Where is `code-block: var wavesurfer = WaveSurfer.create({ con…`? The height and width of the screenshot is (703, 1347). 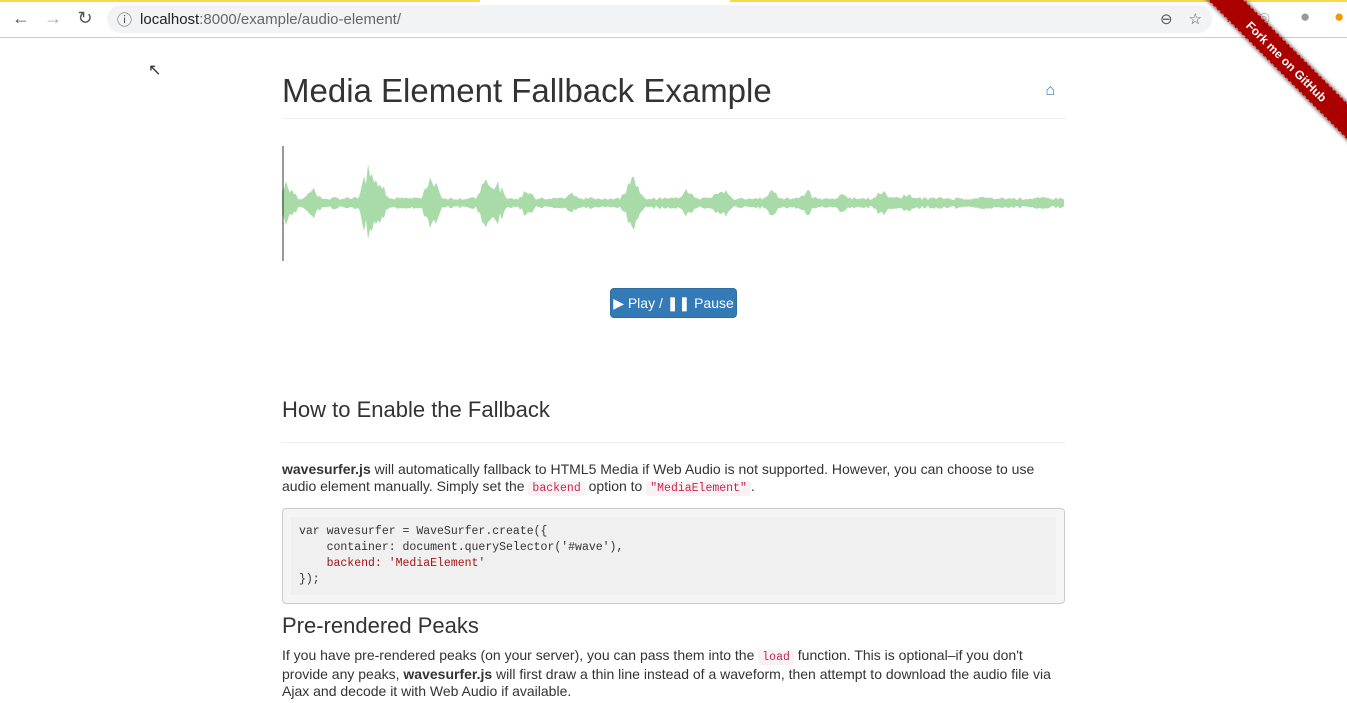
code-block: var wavesurfer = WaveSurfer.create({ con… is located at coordinates (673, 556).